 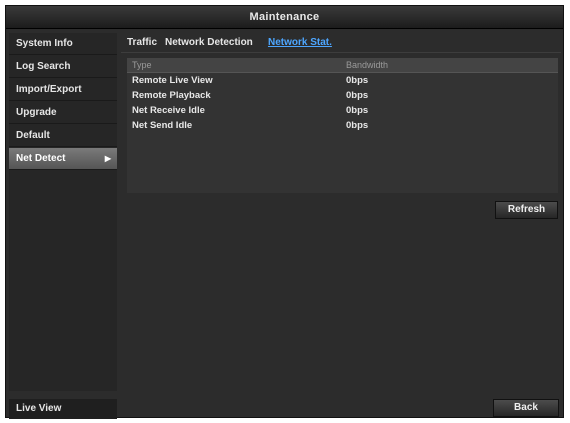 I want to click on chevron-right-icon: ▶, so click(x=107, y=158).